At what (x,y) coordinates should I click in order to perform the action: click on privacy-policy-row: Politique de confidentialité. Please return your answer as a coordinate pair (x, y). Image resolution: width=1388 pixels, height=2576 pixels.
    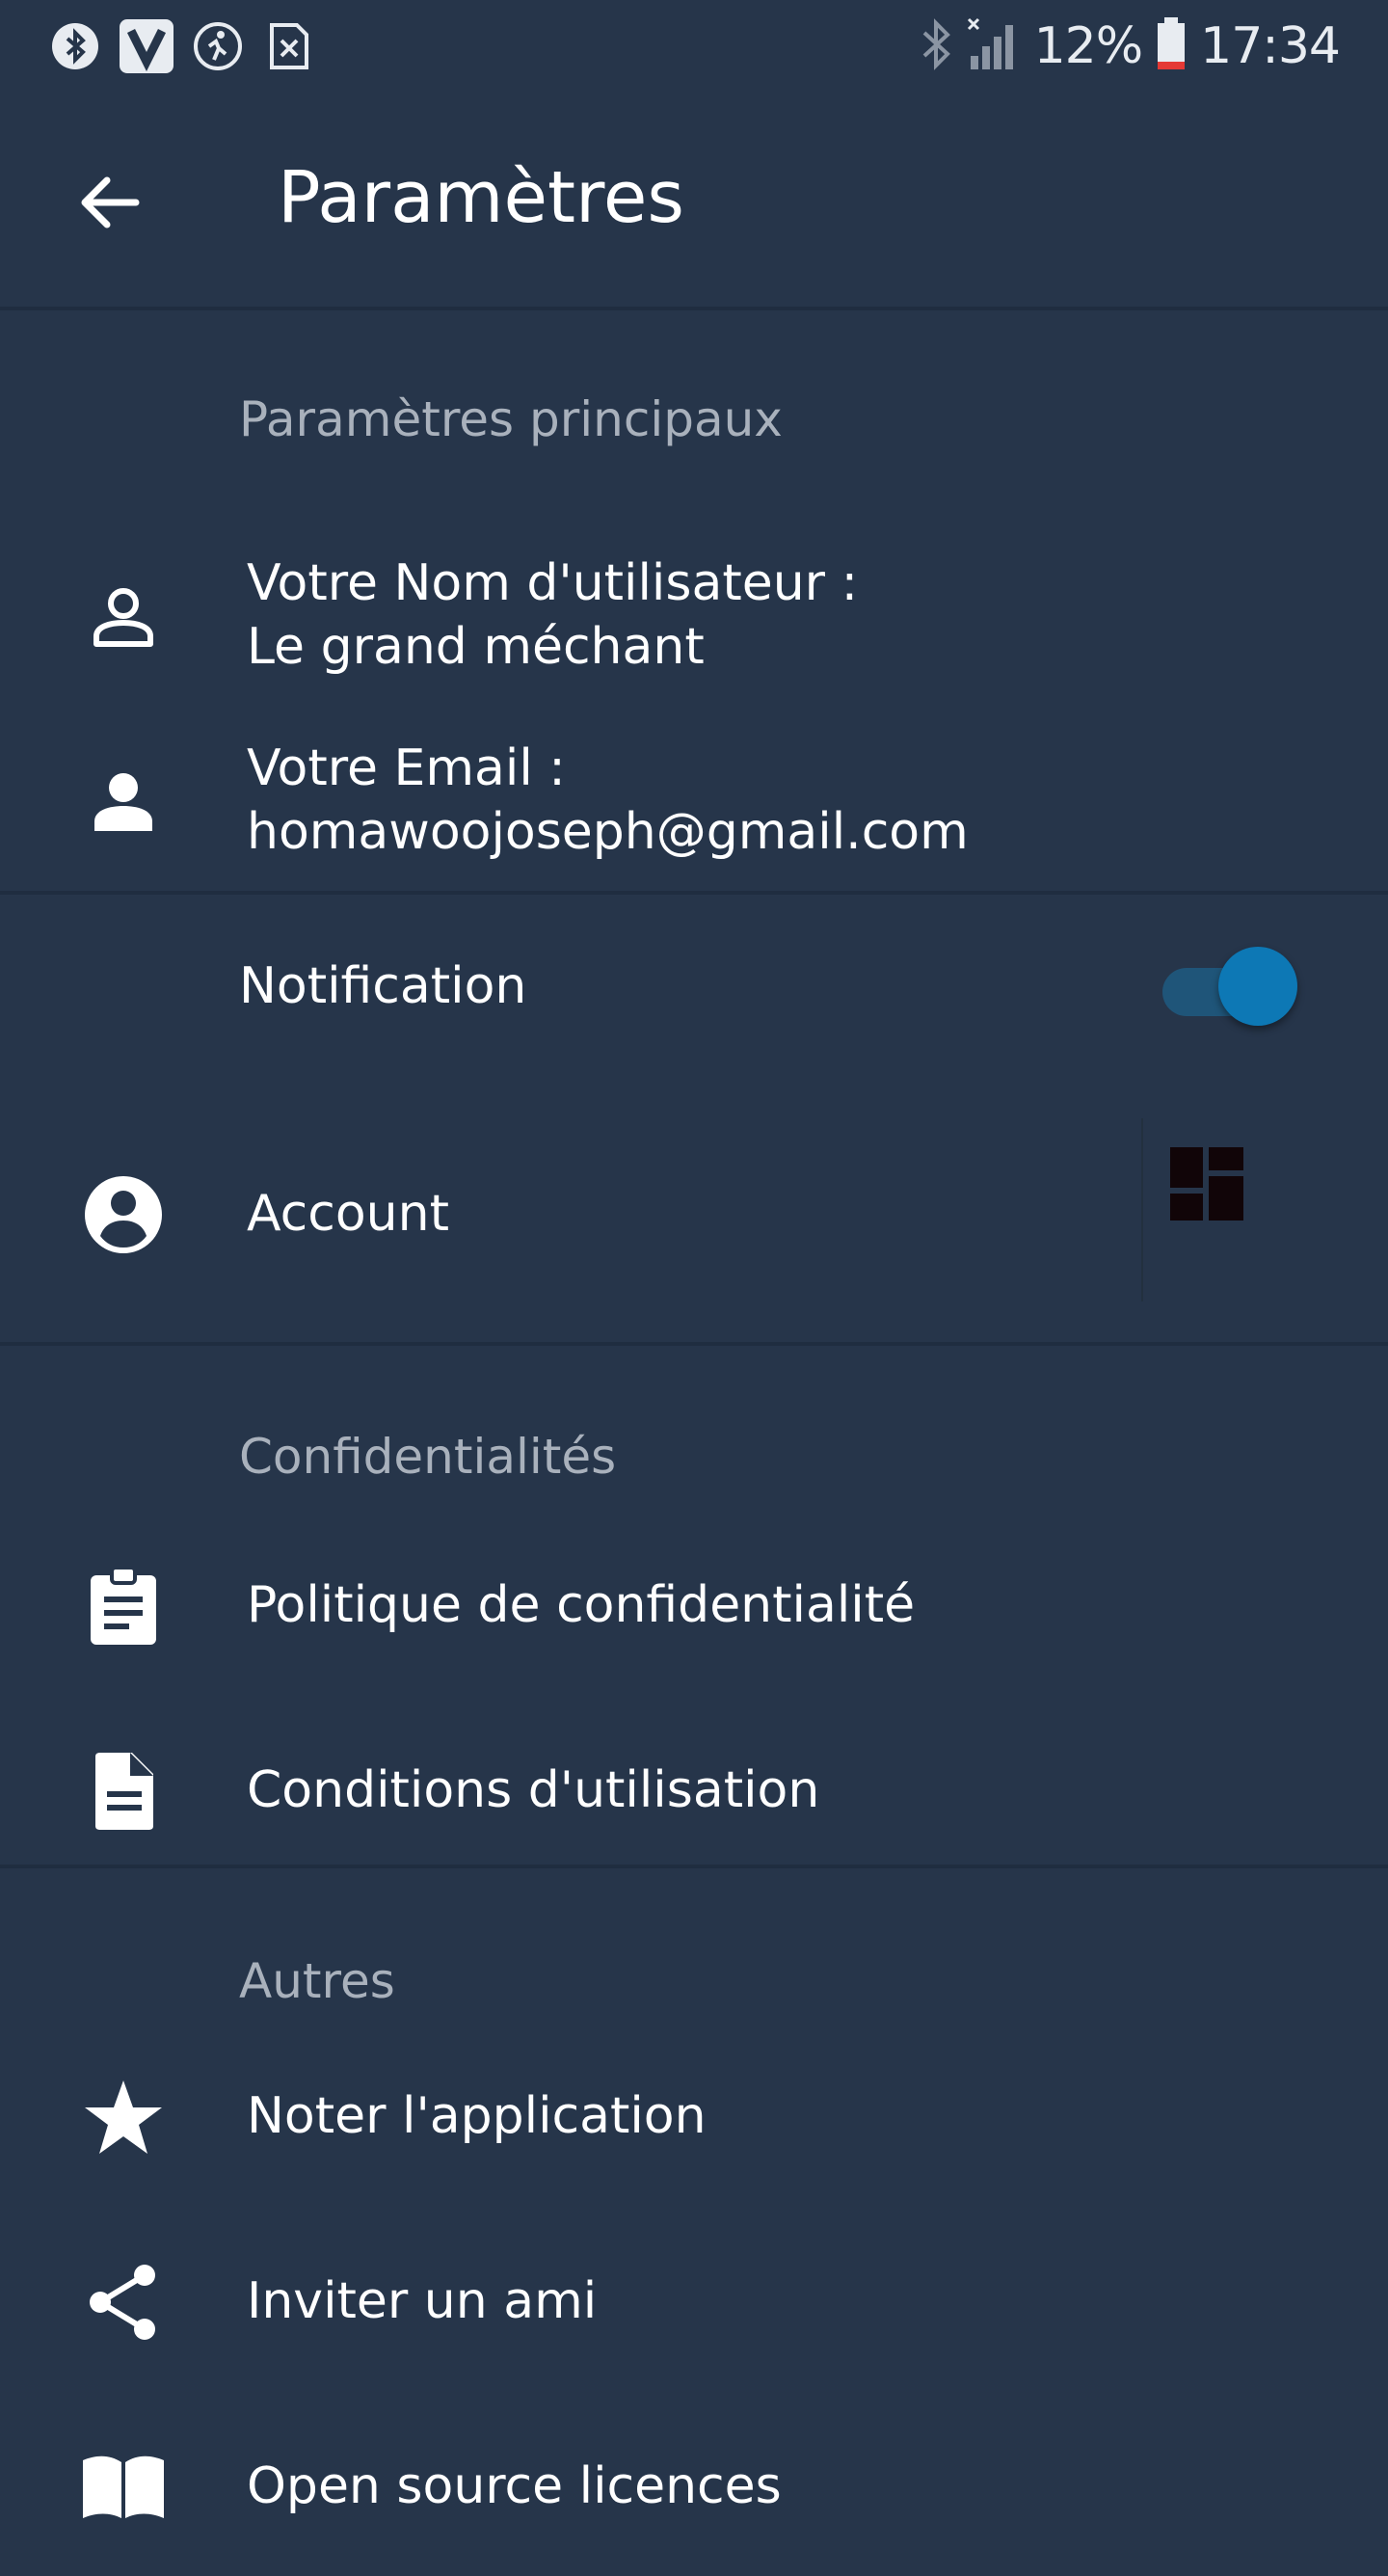
    Looking at the image, I should click on (694, 1606).